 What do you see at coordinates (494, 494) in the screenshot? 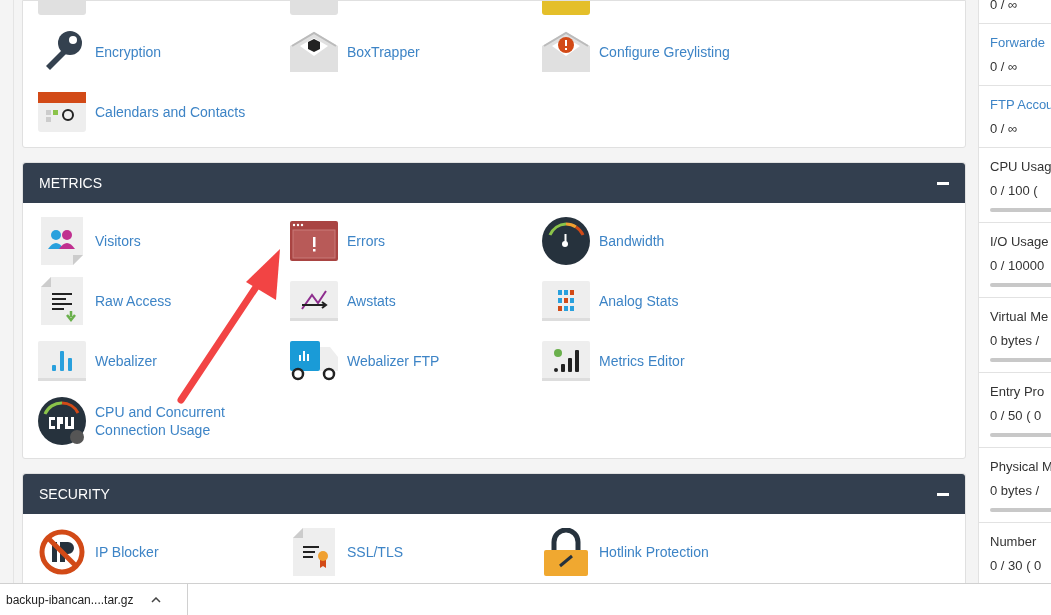
I see `section-header: SECURITY` at bounding box center [494, 494].